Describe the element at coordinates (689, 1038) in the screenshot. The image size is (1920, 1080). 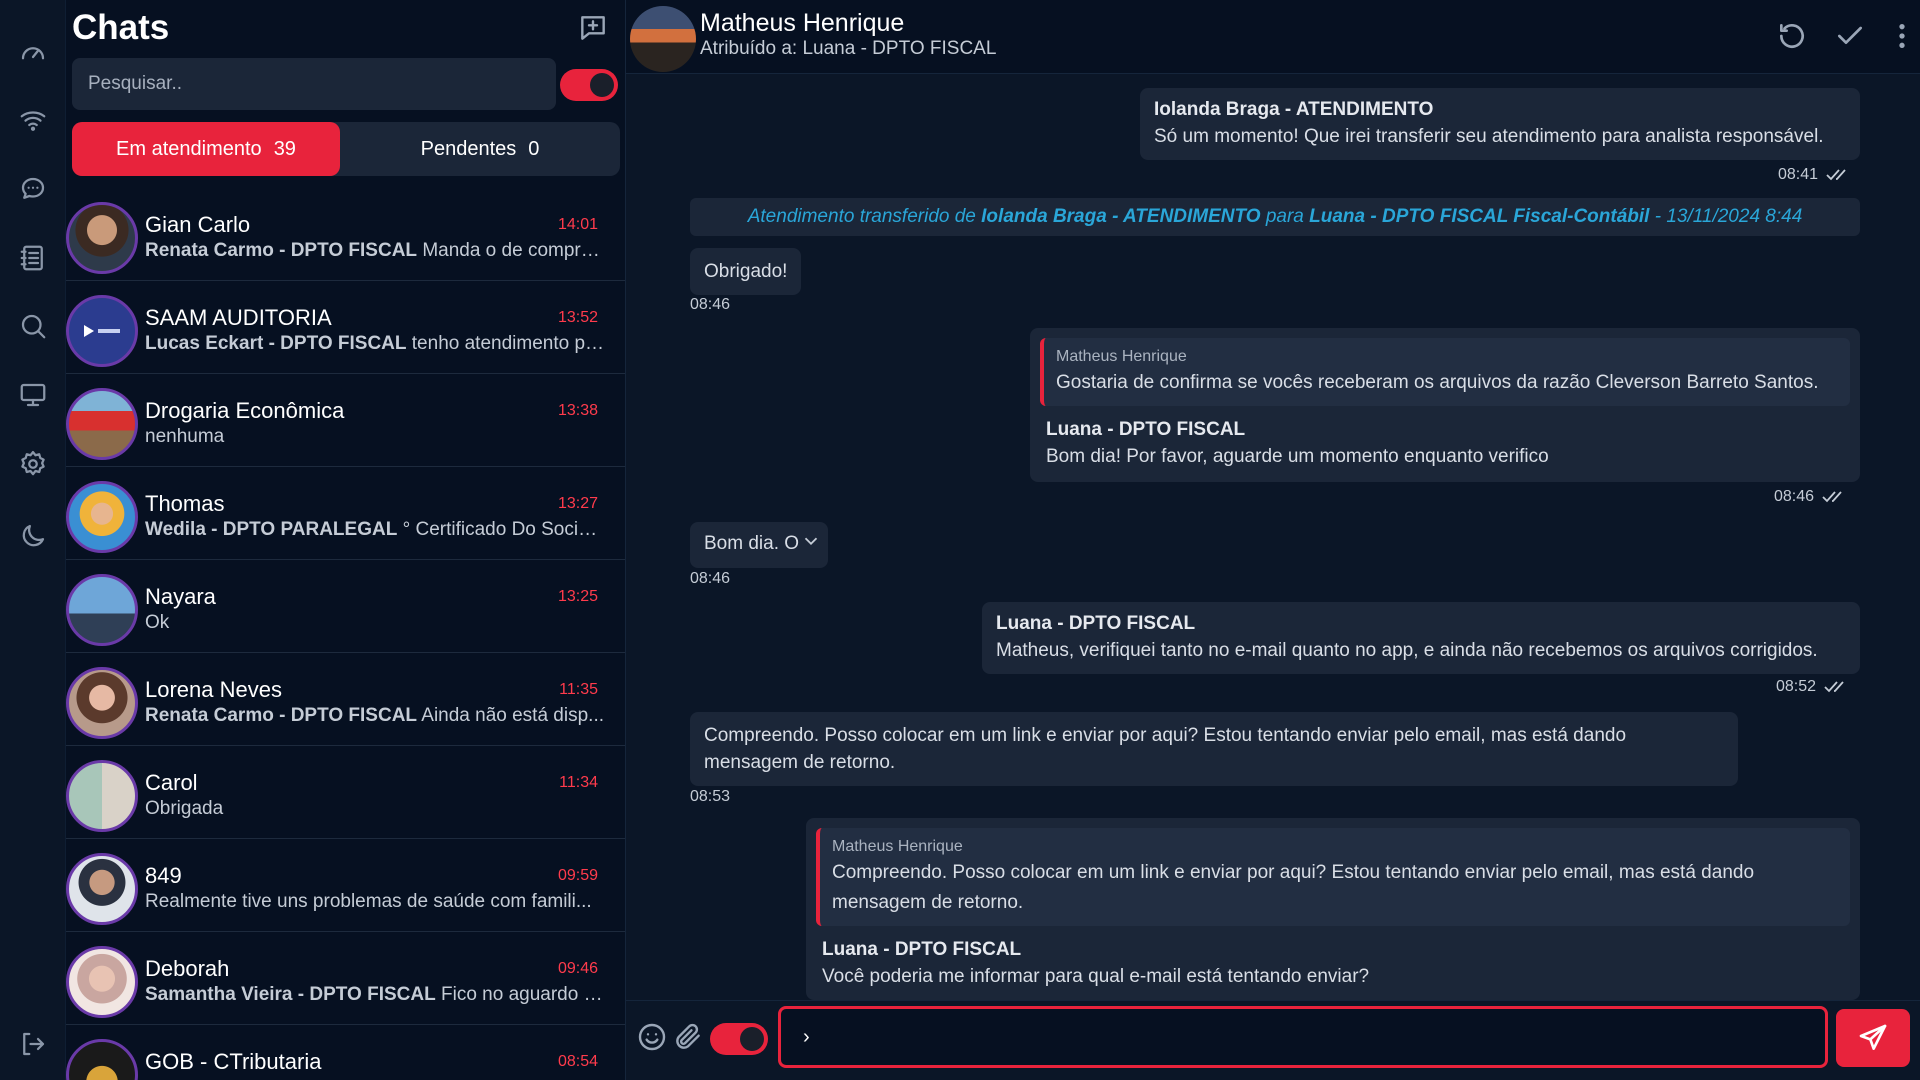
I see `attach-icon` at that location.